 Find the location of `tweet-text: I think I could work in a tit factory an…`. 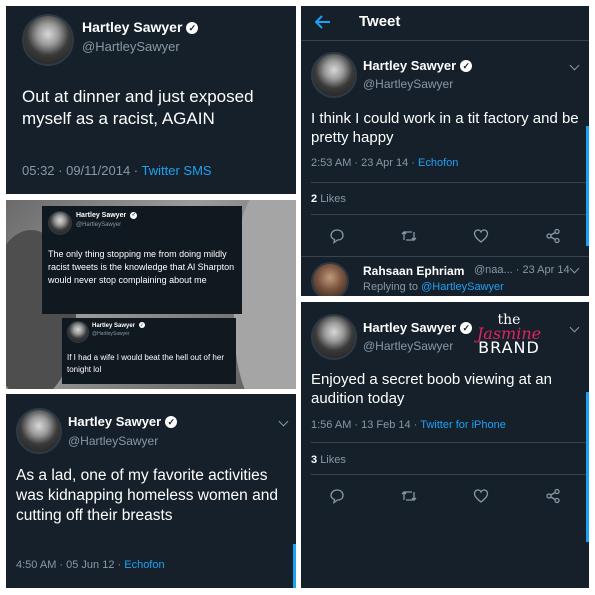

tweet-text: I think I could work in a tit factory an… is located at coordinates (445, 128).